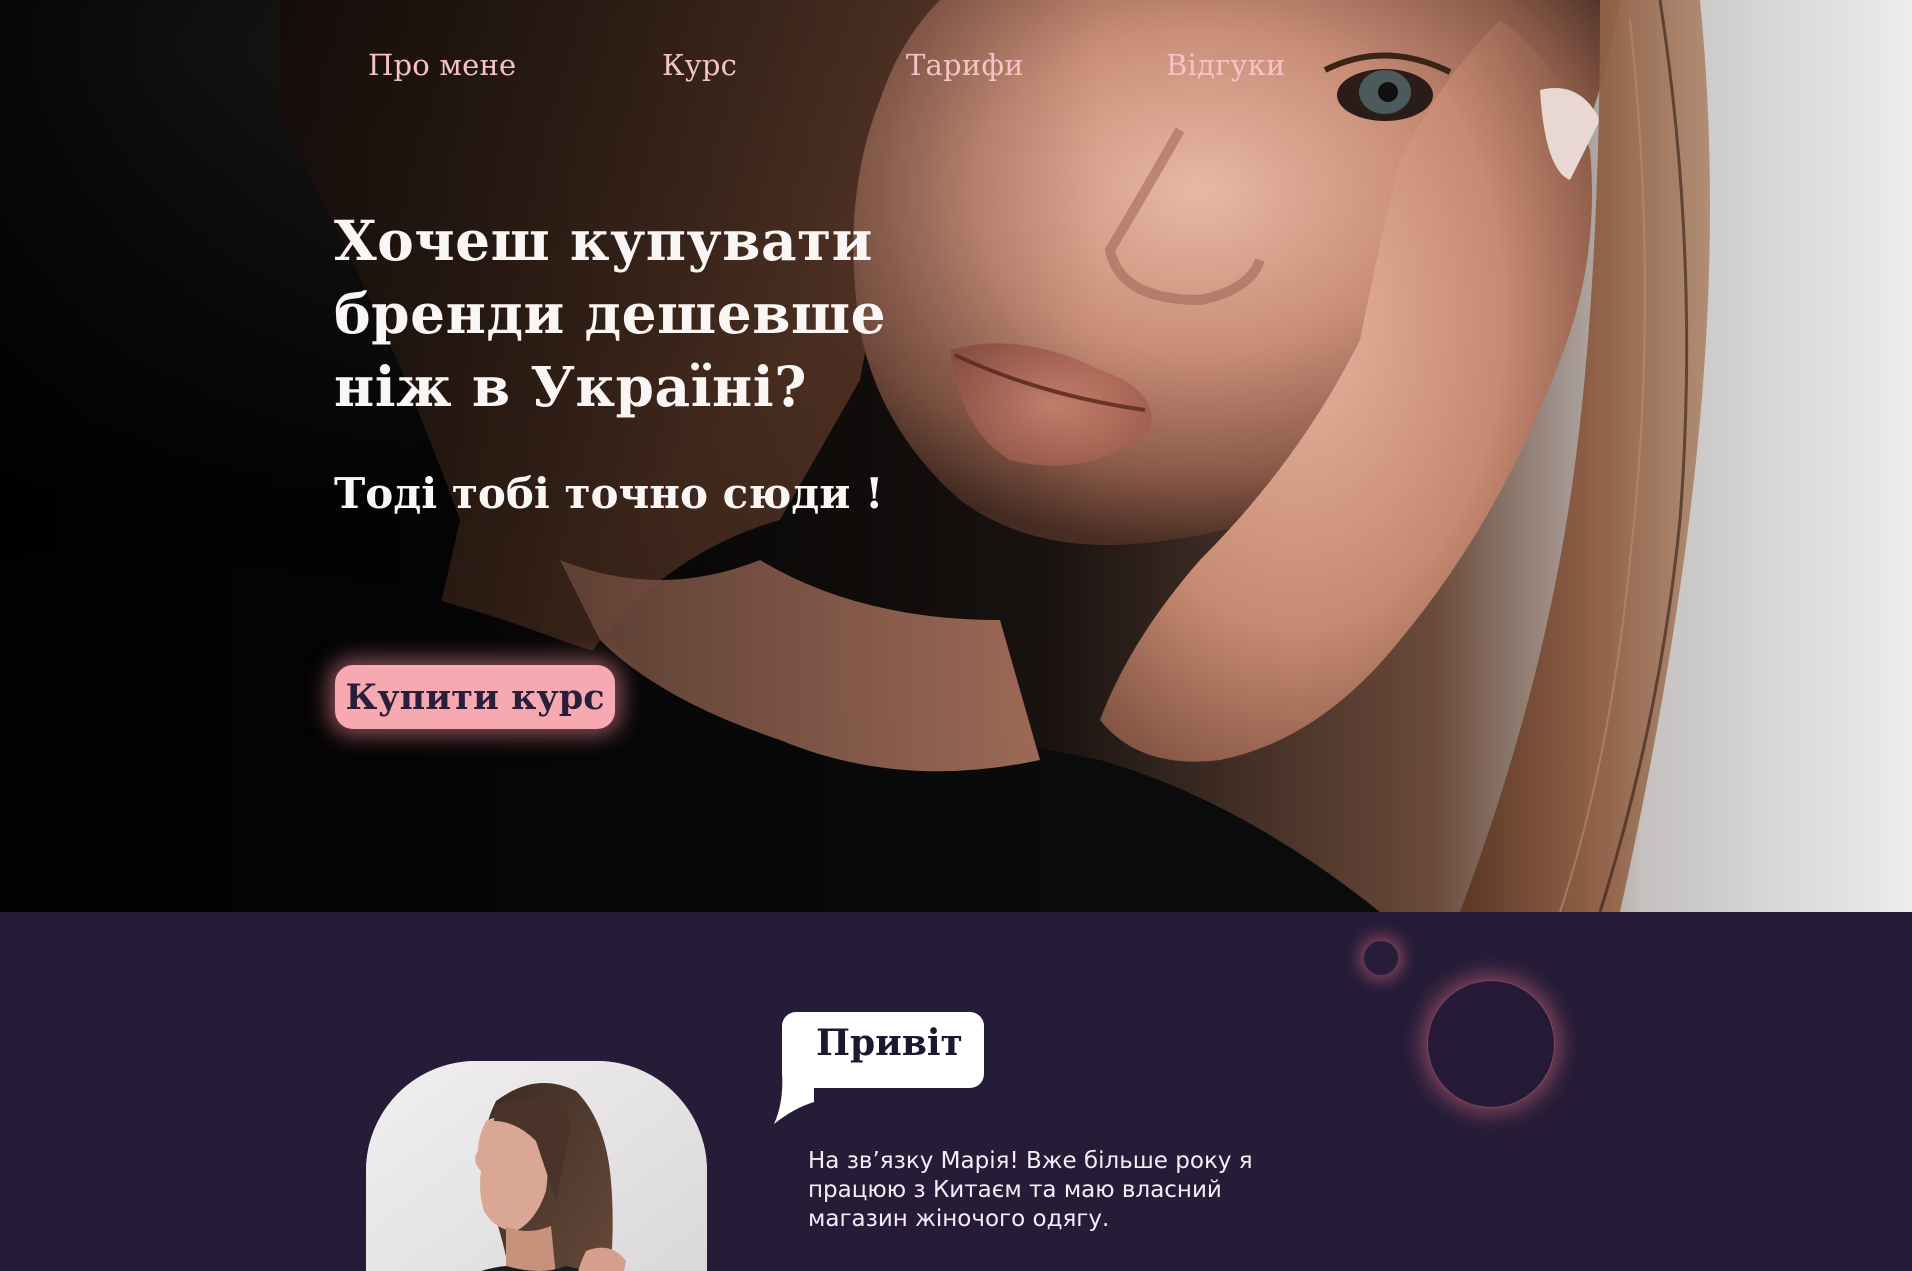  I want to click on decorative-glow-circle, so click(1491, 1044).